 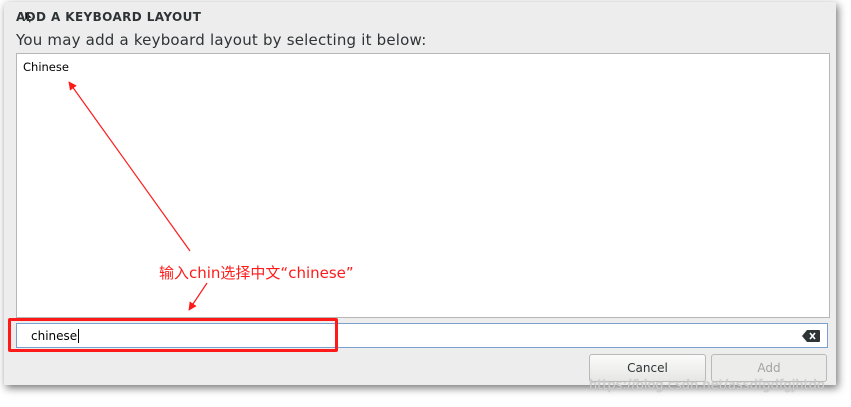 I want to click on annotation-text: 输入chin选择中文“chinese”, so click(x=256, y=273).